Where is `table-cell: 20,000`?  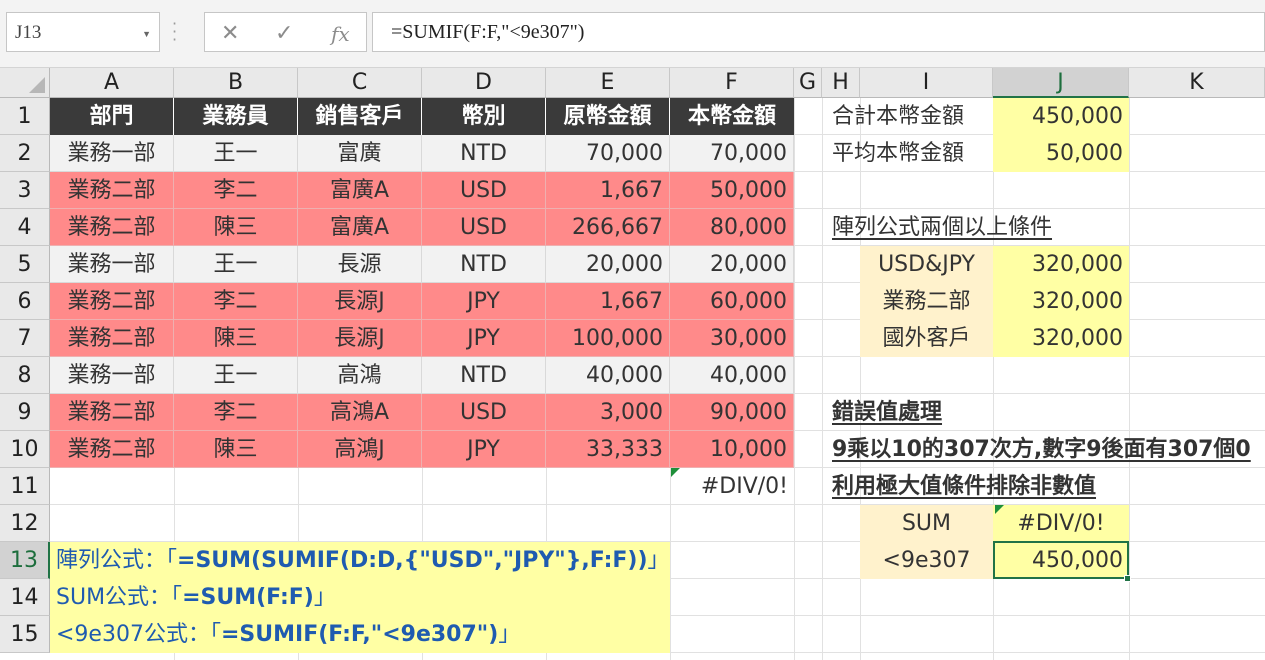
table-cell: 20,000 is located at coordinates (732, 264).